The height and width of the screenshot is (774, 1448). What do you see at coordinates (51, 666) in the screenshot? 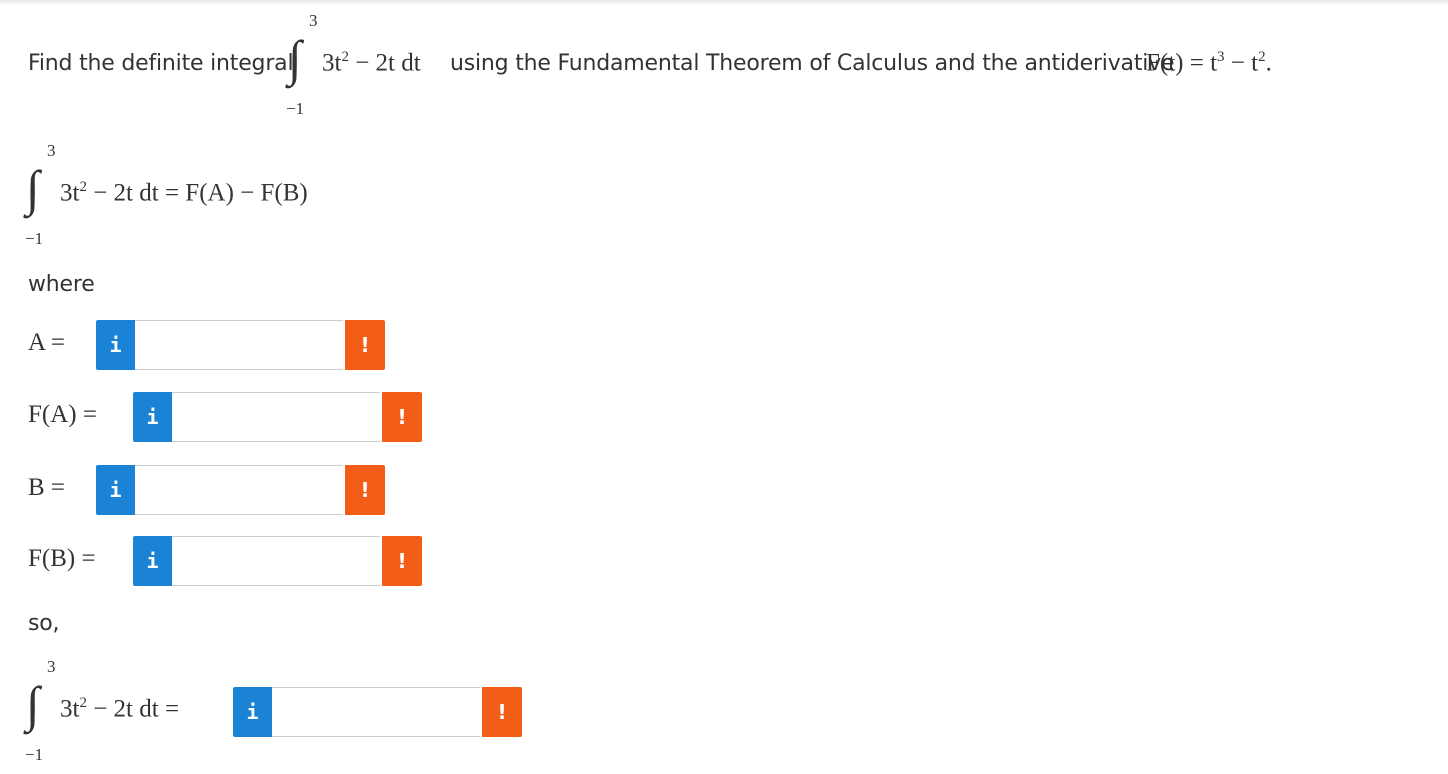
I see `final-upper-limit: 3` at bounding box center [51, 666].